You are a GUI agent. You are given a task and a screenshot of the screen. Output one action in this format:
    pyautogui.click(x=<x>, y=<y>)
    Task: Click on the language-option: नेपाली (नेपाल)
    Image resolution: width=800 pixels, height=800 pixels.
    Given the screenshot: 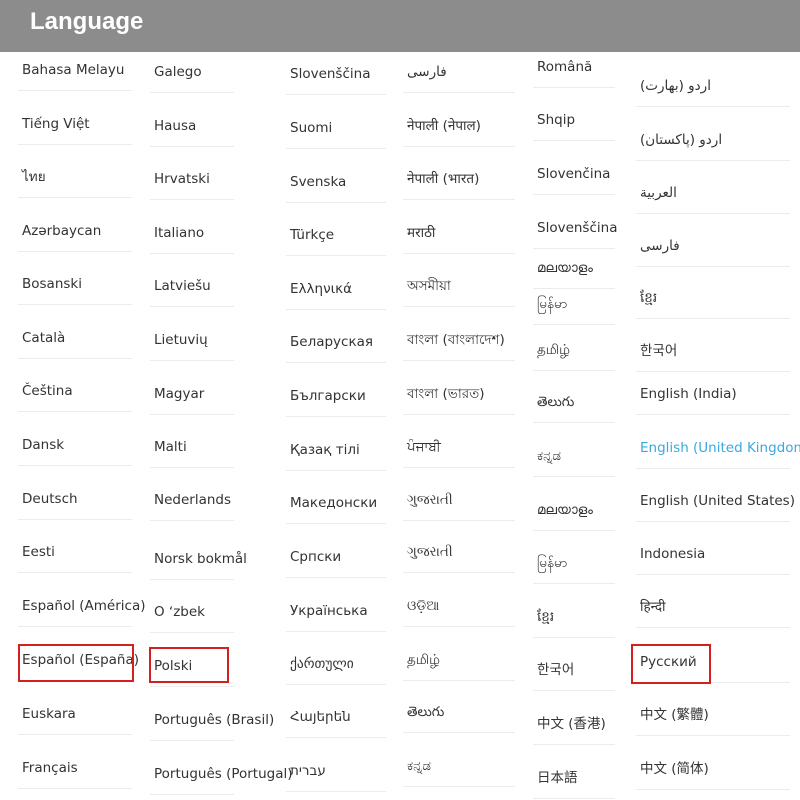 What is the action you would take?
    pyautogui.click(x=459, y=126)
    